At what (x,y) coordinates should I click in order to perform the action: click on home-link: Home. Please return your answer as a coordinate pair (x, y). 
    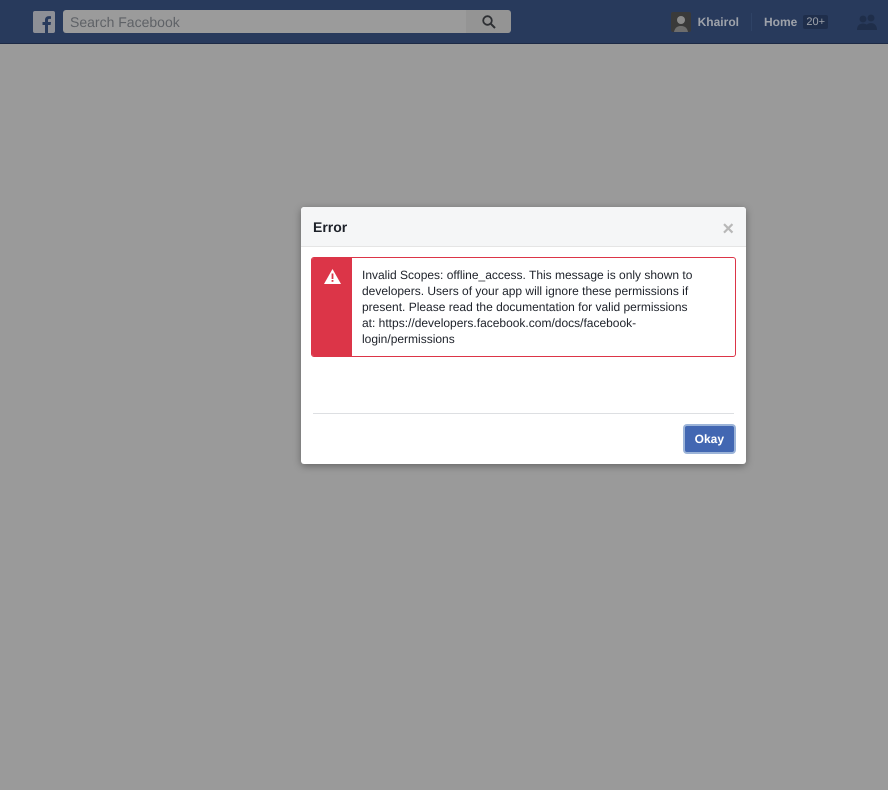
    Looking at the image, I should click on (781, 21).